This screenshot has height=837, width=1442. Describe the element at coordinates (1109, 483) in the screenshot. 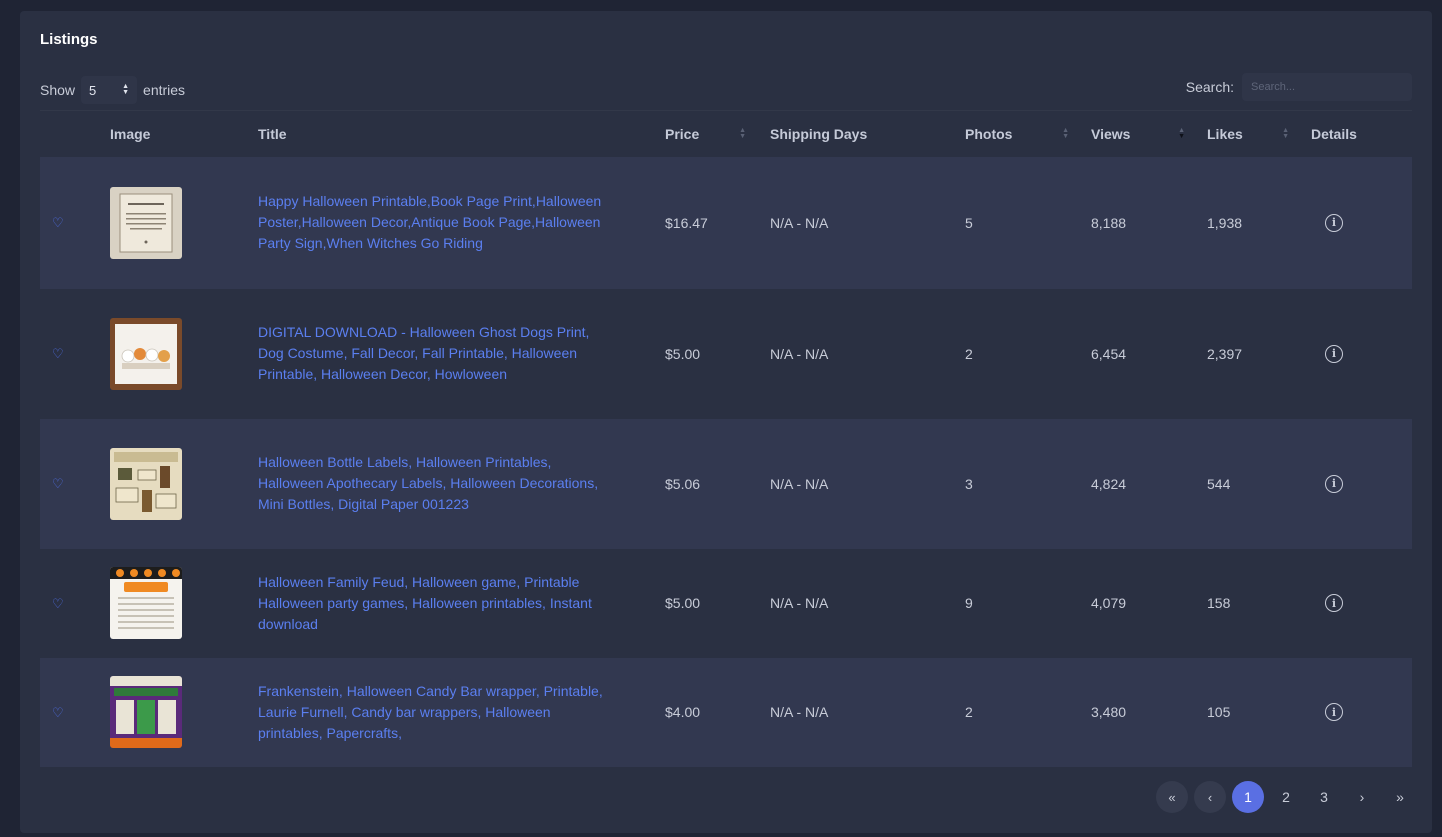

I see `views-cell: 4,824` at that location.